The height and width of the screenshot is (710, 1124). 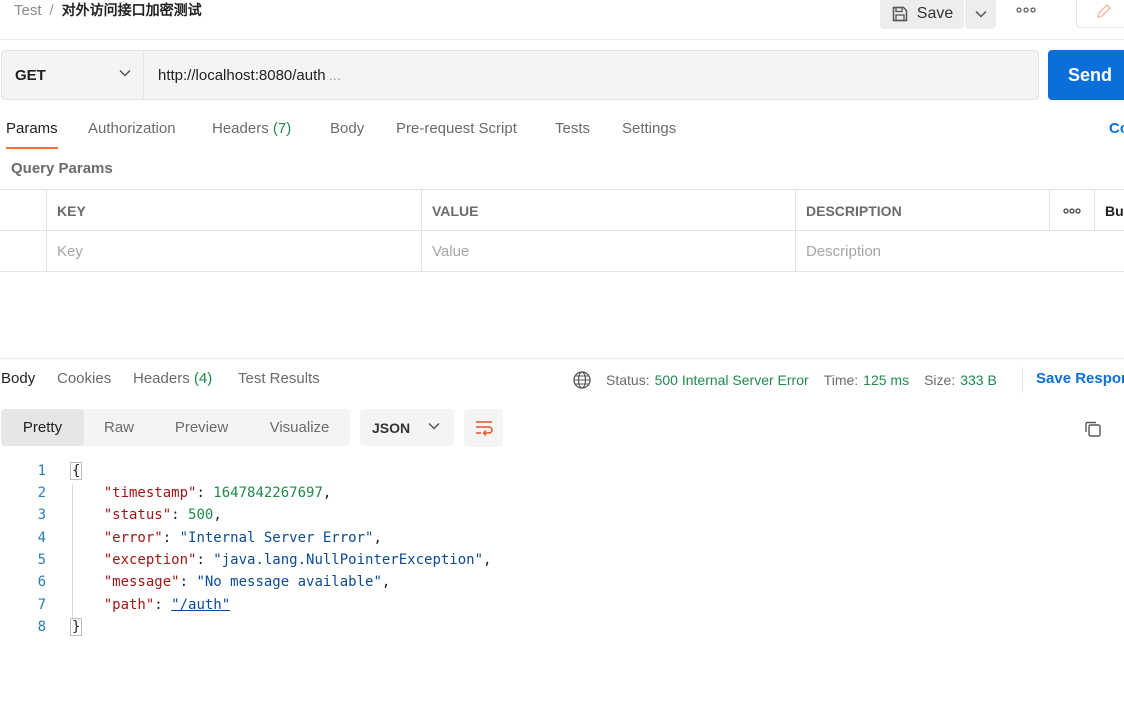 I want to click on view-raw: Raw, so click(x=119, y=427).